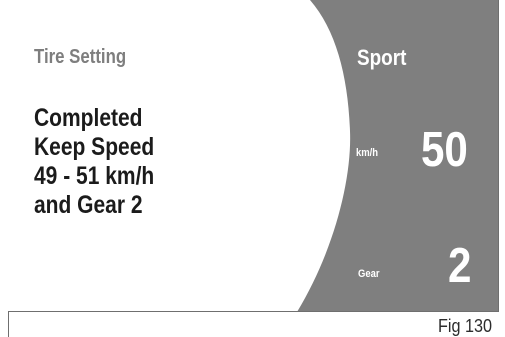 The image size is (505, 337). Describe the element at coordinates (94, 147) in the screenshot. I see `status-message-line-2: Keep Speed` at that location.